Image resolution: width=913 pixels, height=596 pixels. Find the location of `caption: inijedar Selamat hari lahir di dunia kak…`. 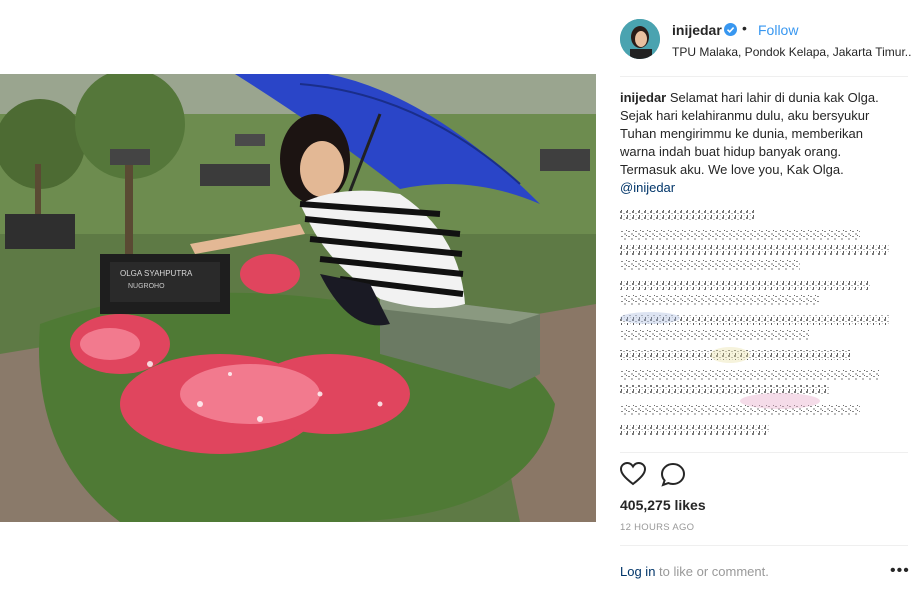

caption: inijedar Selamat hari lahir di dunia kak… is located at coordinates (755, 143).